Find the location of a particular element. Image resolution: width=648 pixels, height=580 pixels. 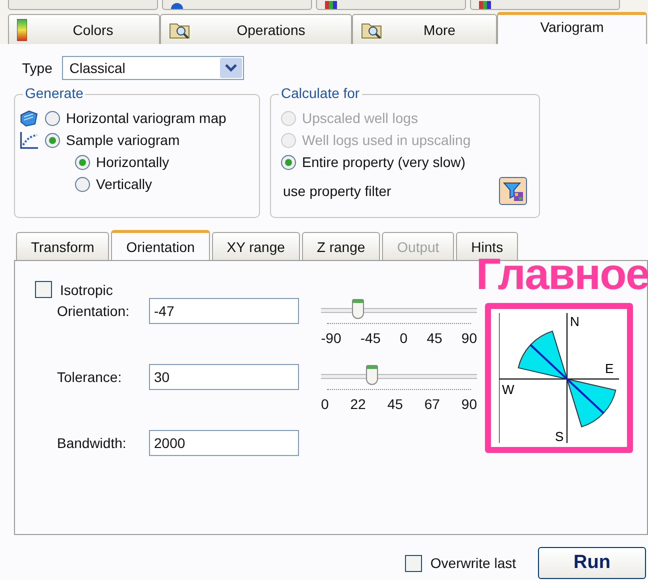

chart-icon is located at coordinates (29, 140).